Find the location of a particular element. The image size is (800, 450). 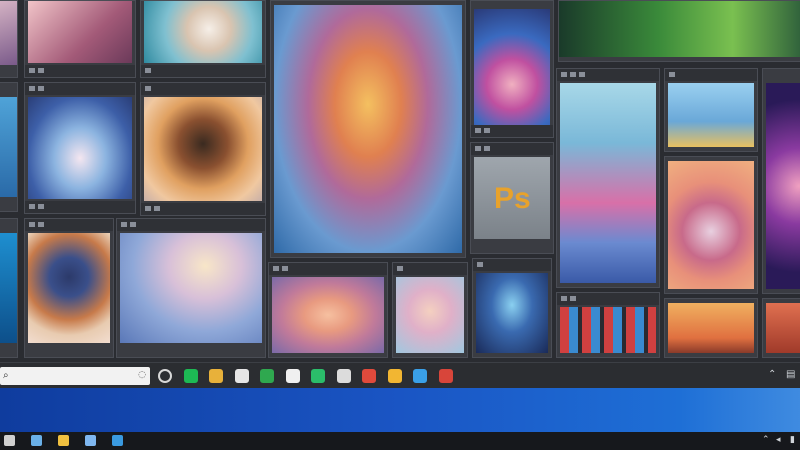

maps-icon is located at coordinates (394, 376).